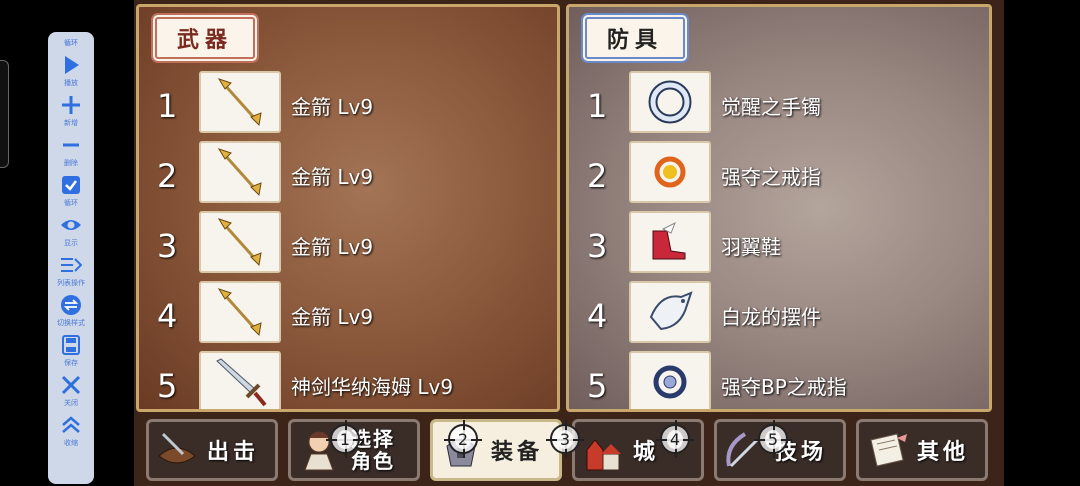  I want to click on touch-marker-number: 4, so click(675, 439).